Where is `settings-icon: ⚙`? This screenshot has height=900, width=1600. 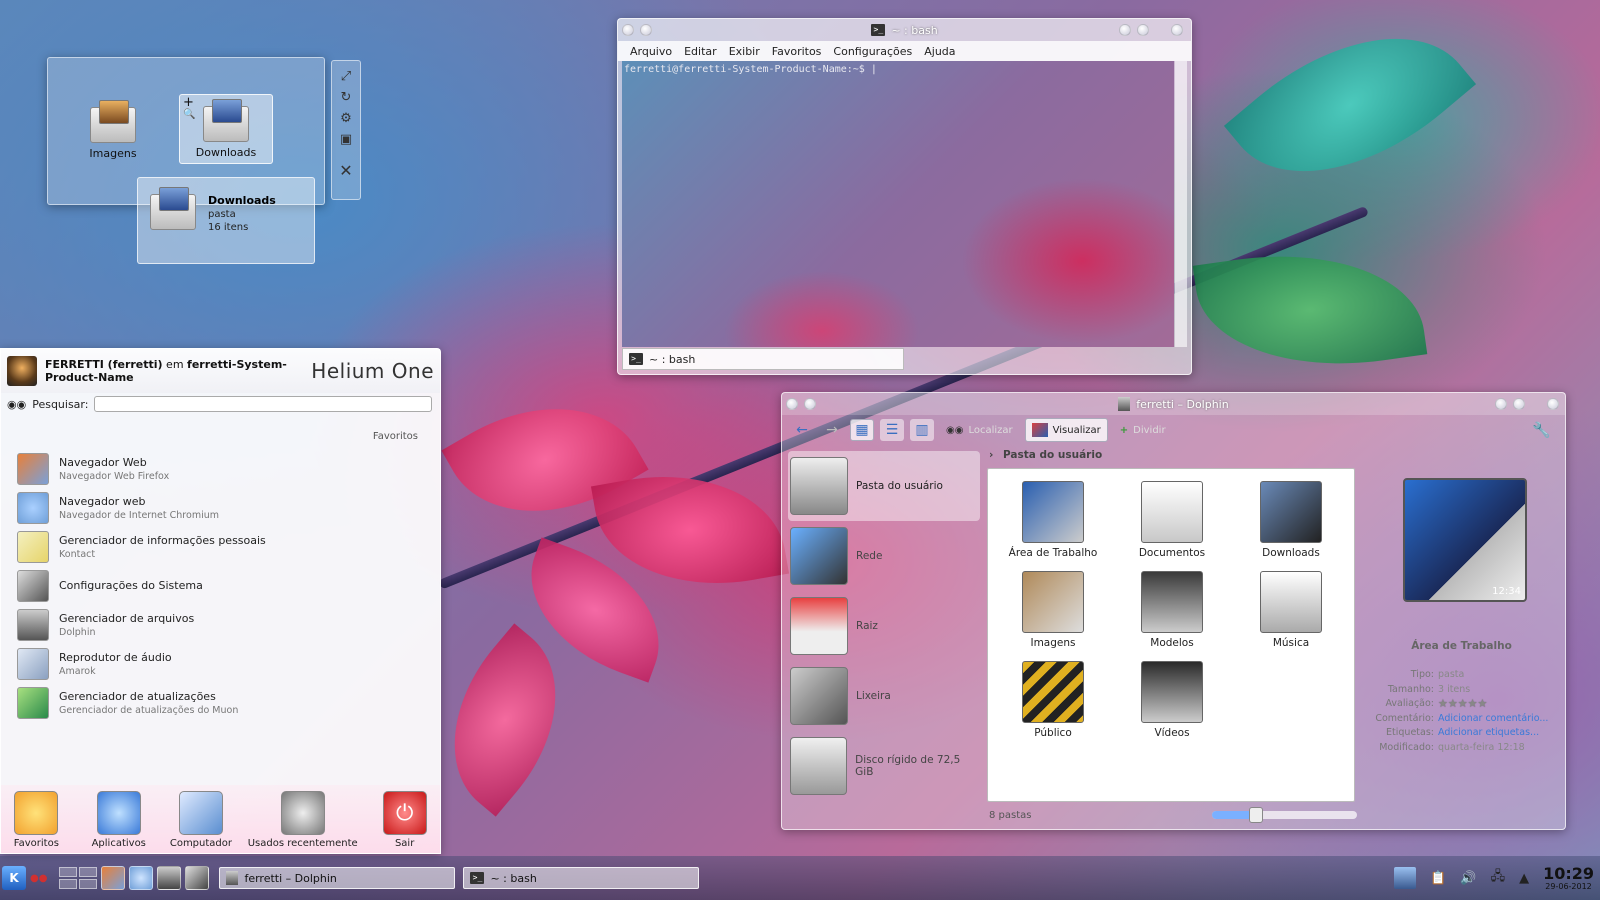
settings-icon: ⚙ is located at coordinates (346, 118).